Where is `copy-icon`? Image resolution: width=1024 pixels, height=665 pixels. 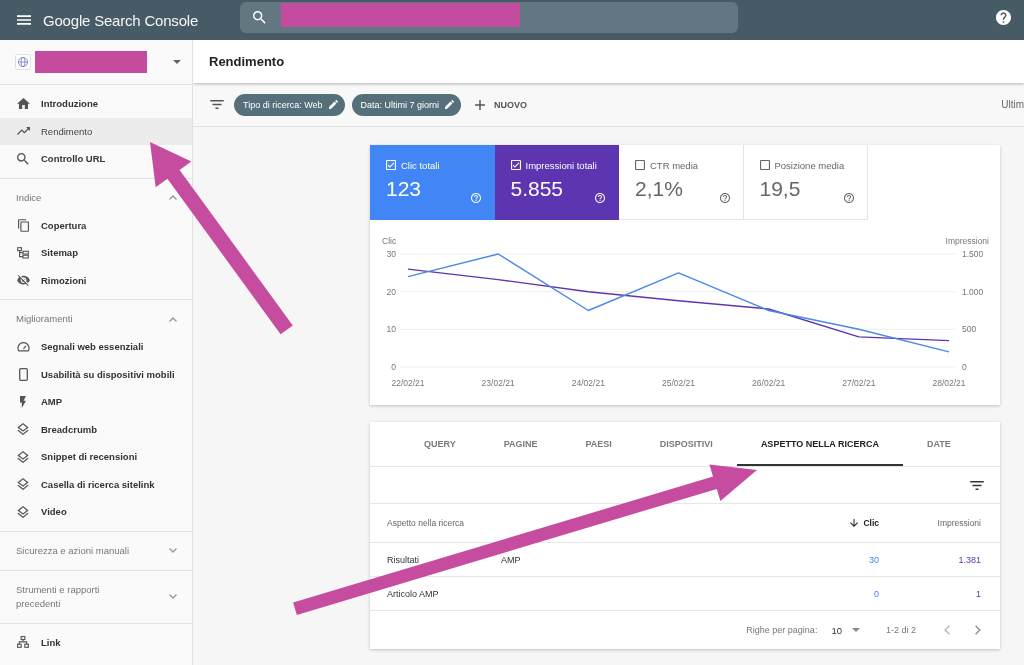 copy-icon is located at coordinates (23, 225).